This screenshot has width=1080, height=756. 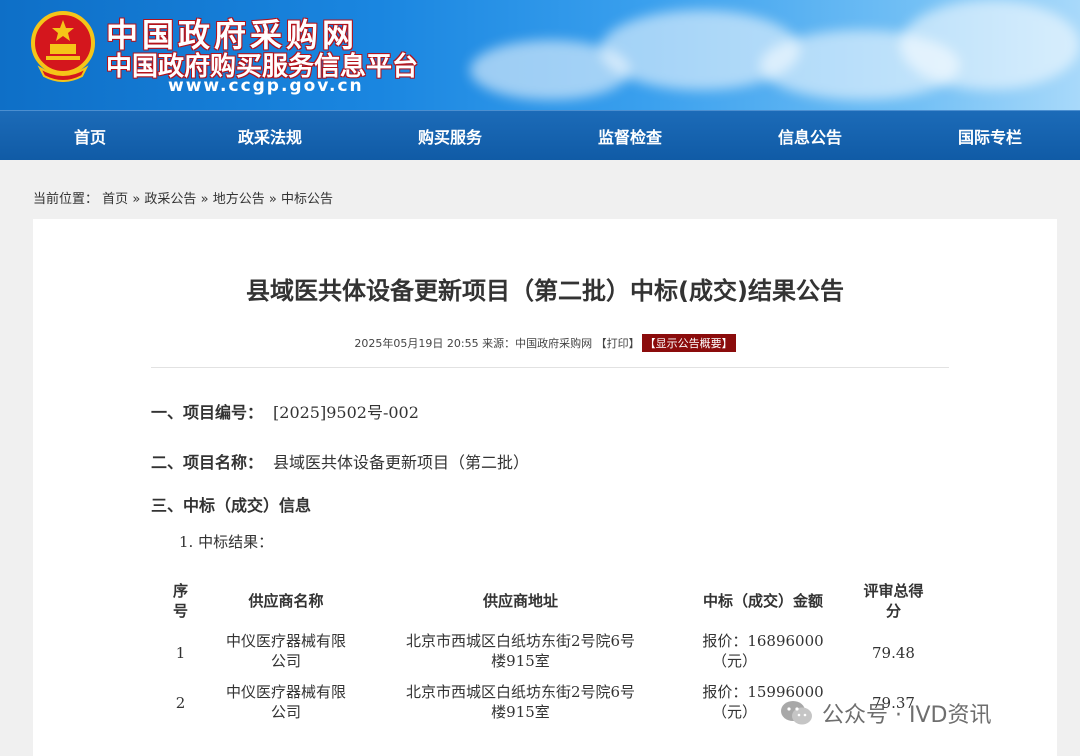 What do you see at coordinates (762, 601) in the screenshot?
I see `table-header-amount: 中标（成交）金额` at bounding box center [762, 601].